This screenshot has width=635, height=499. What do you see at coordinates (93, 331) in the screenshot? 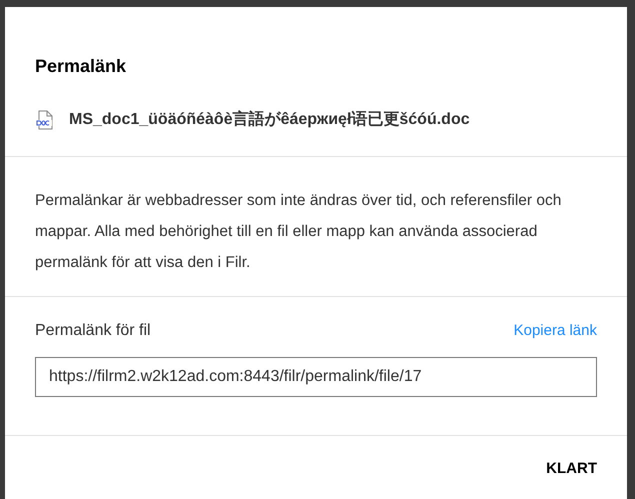
I see `field-label: Permalänk för fil` at bounding box center [93, 331].